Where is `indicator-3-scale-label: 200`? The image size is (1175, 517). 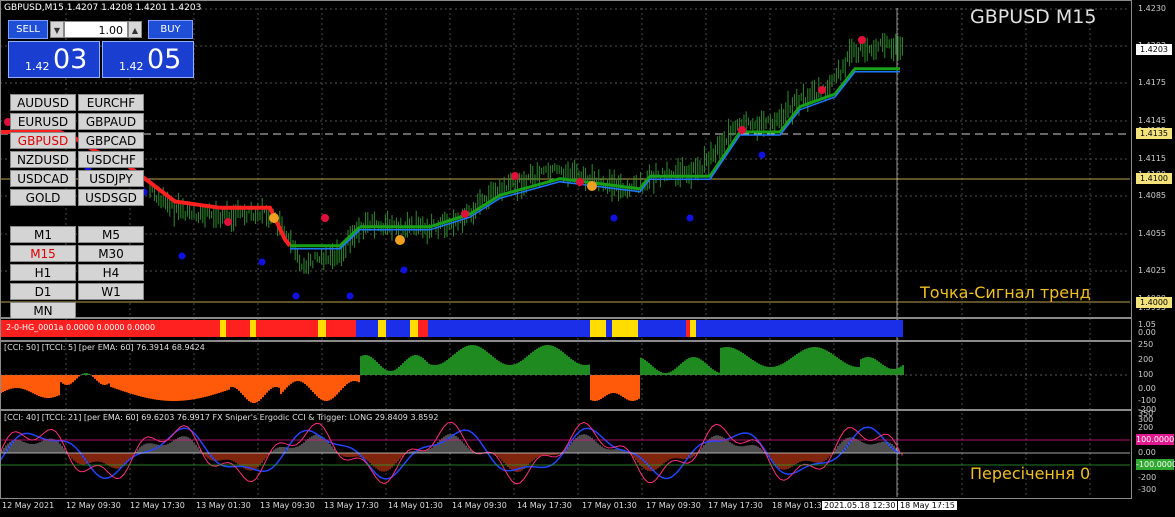
indicator-3-scale-label: 200 is located at coordinates (1146, 427).